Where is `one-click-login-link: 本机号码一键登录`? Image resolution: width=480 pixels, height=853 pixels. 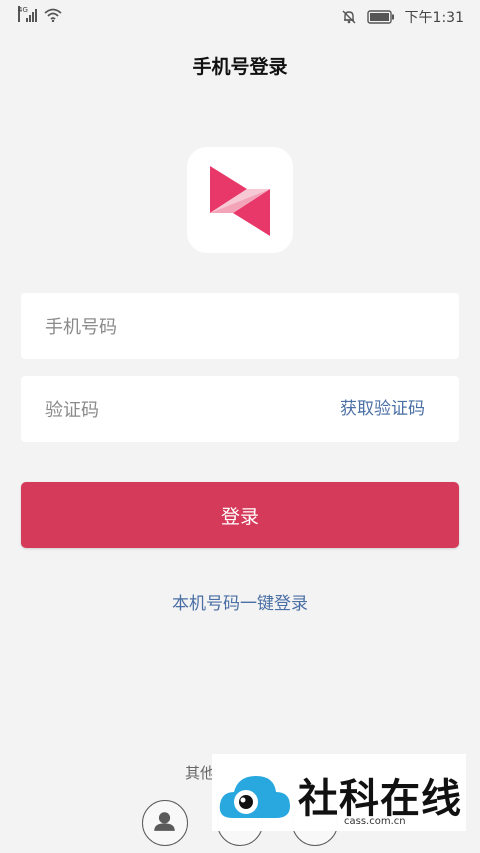 one-click-login-link: 本机号码一键登录 is located at coordinates (240, 601).